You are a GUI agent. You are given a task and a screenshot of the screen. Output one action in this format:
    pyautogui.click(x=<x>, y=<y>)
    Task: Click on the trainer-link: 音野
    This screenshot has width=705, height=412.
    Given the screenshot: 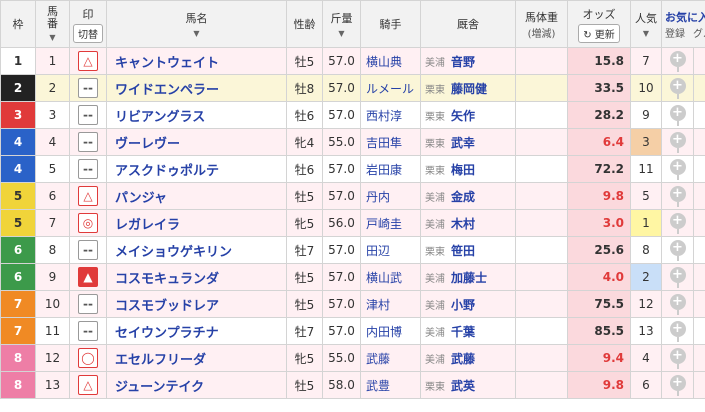 What is the action you would take?
    pyautogui.click(x=463, y=62)
    